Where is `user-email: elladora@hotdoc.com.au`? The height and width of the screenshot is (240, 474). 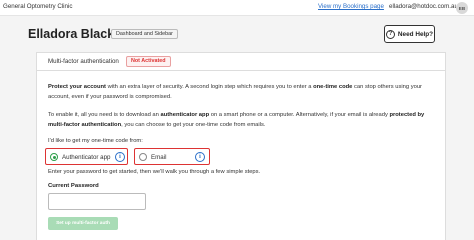 user-email: elladora@hotdoc.com.au is located at coordinates (423, 6).